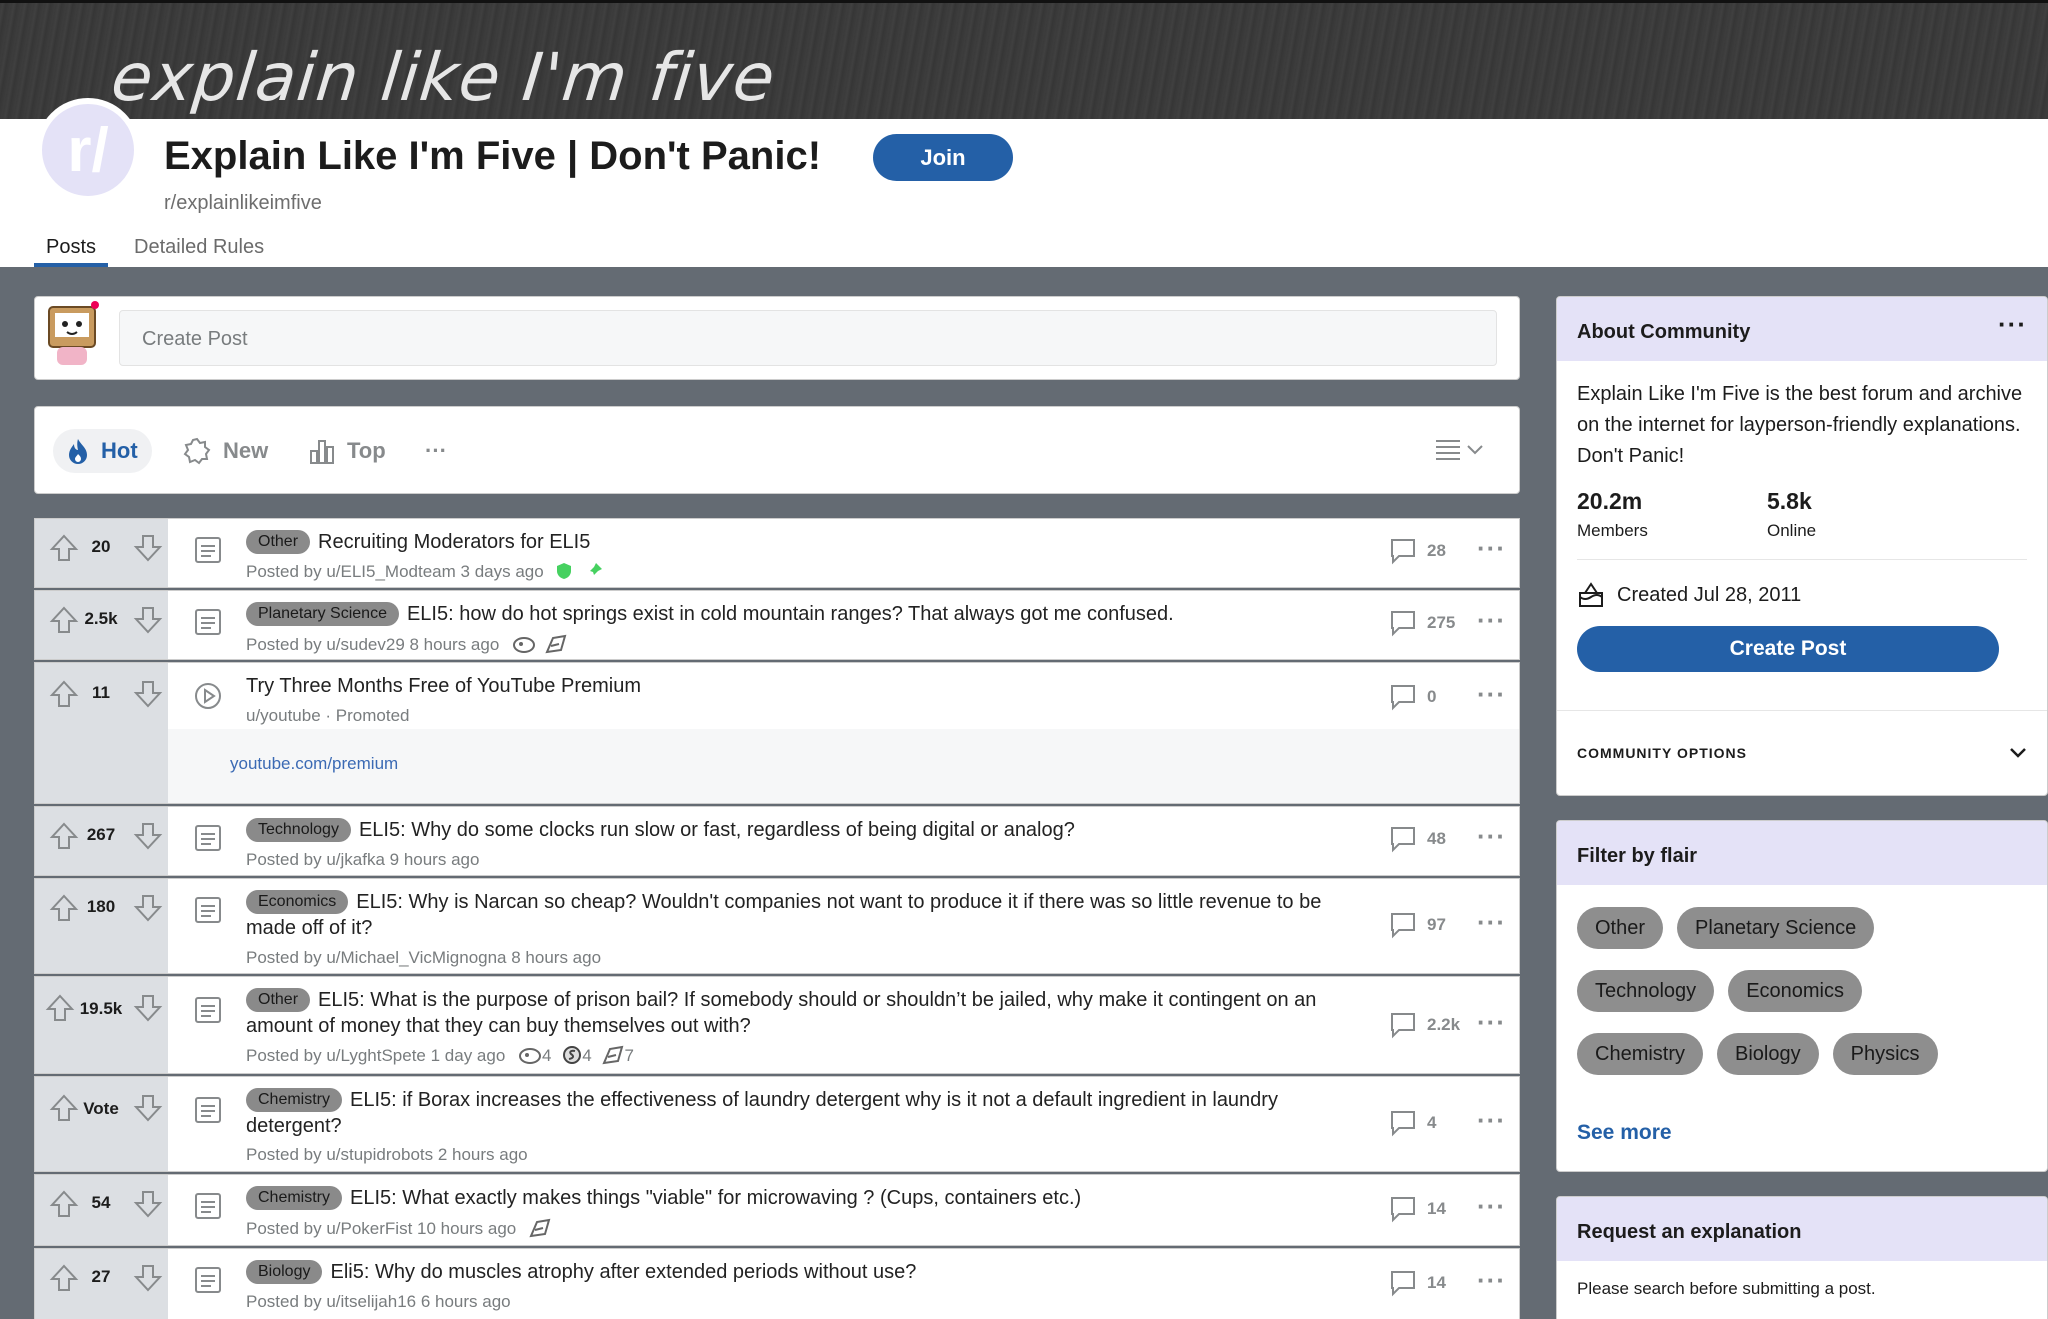 The height and width of the screenshot is (1319, 2048). I want to click on request-heading: Request an explanation, so click(1802, 1229).